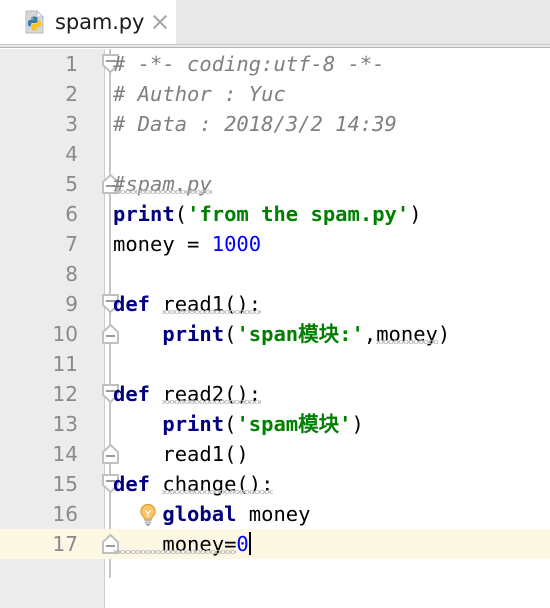  What do you see at coordinates (275, 184) in the screenshot?
I see `code-line: 5 #spam.py` at bounding box center [275, 184].